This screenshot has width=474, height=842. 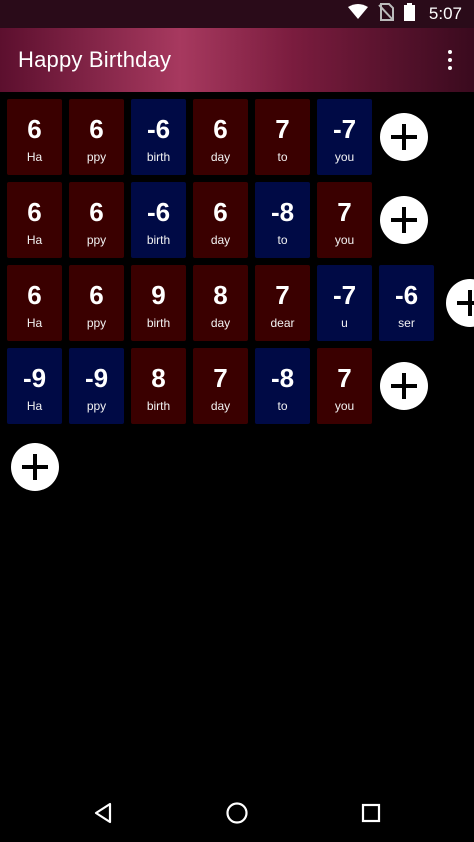 I want to click on status-time: 5:07, so click(x=445, y=13).